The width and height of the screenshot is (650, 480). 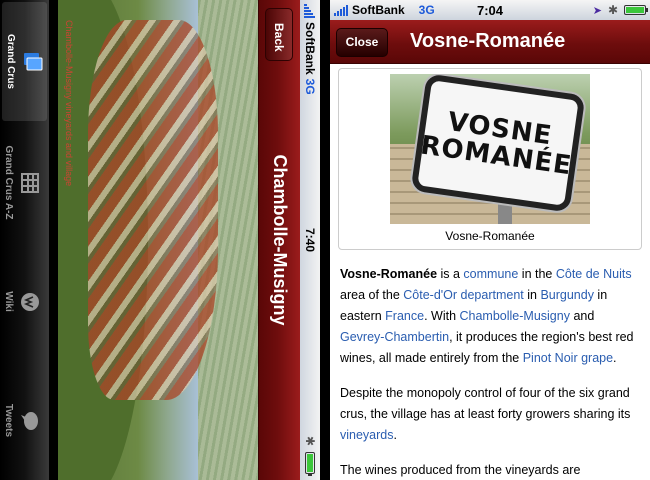 I want to click on link-pinot-noir: Pinot Noir grape, so click(x=568, y=358).